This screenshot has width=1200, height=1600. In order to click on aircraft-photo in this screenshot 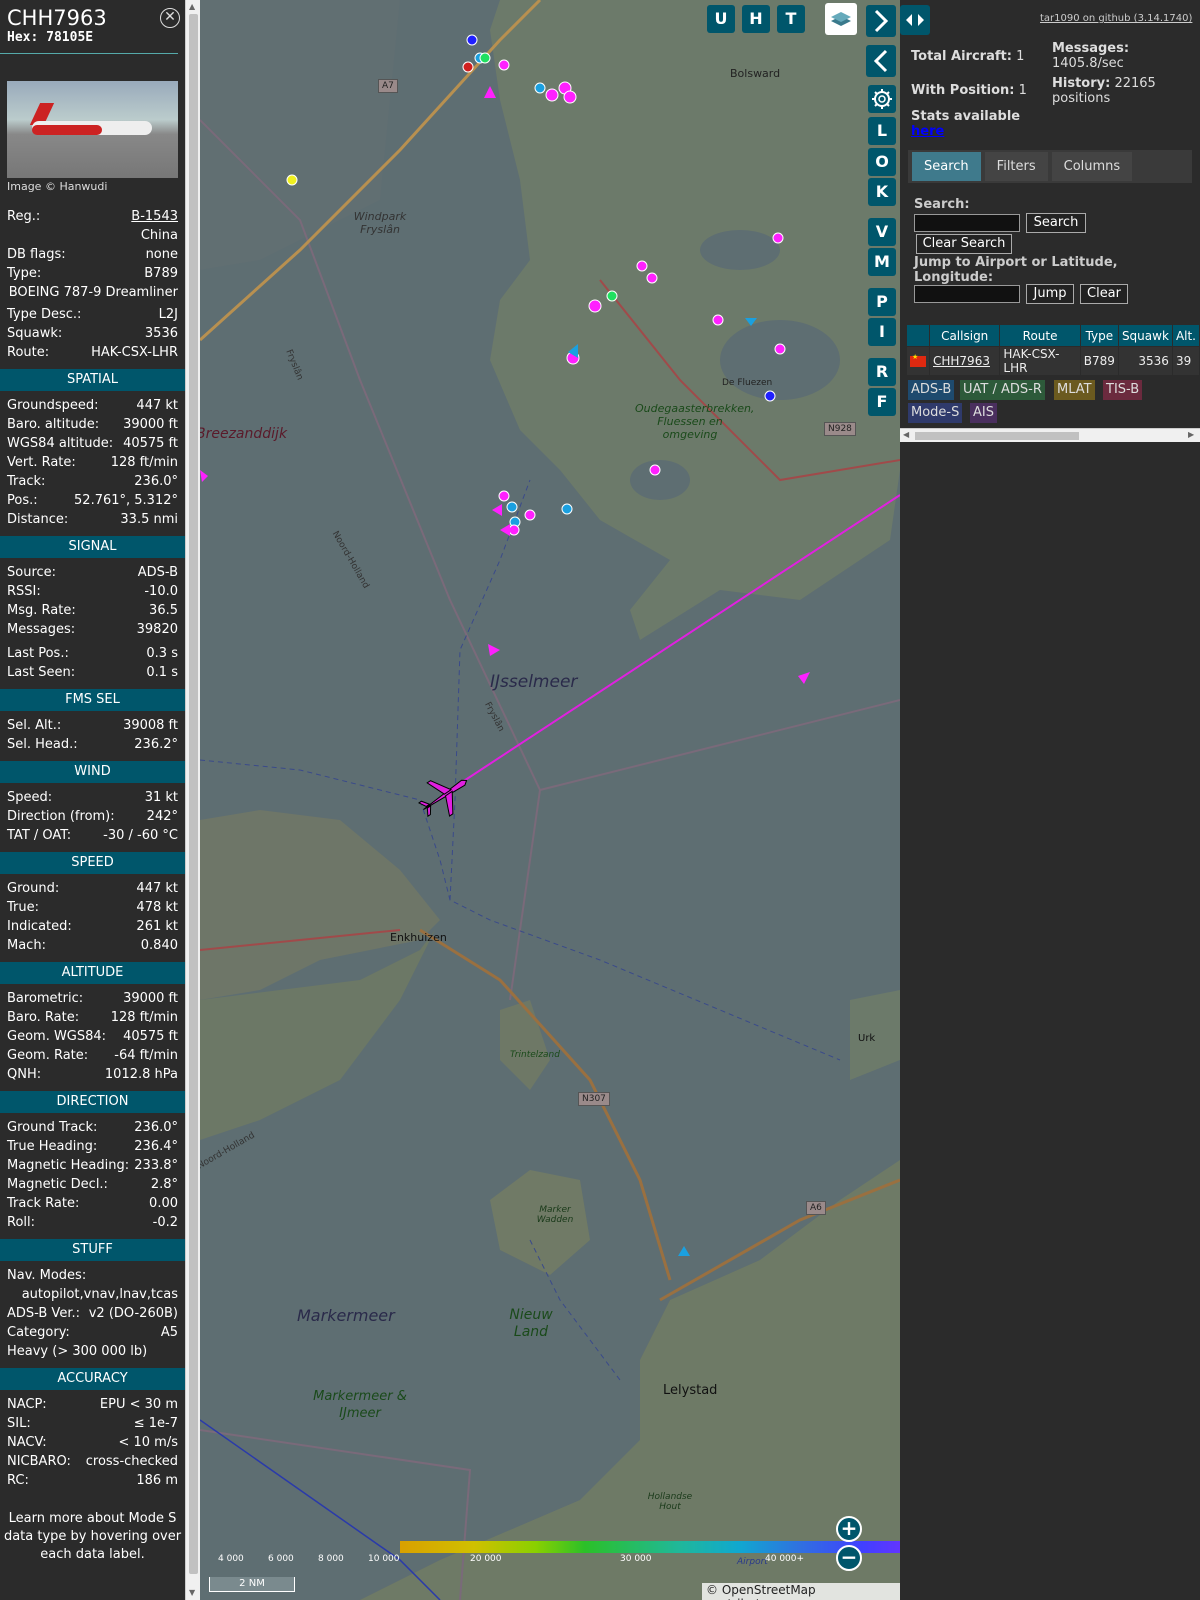, I will do `click(92, 129)`.